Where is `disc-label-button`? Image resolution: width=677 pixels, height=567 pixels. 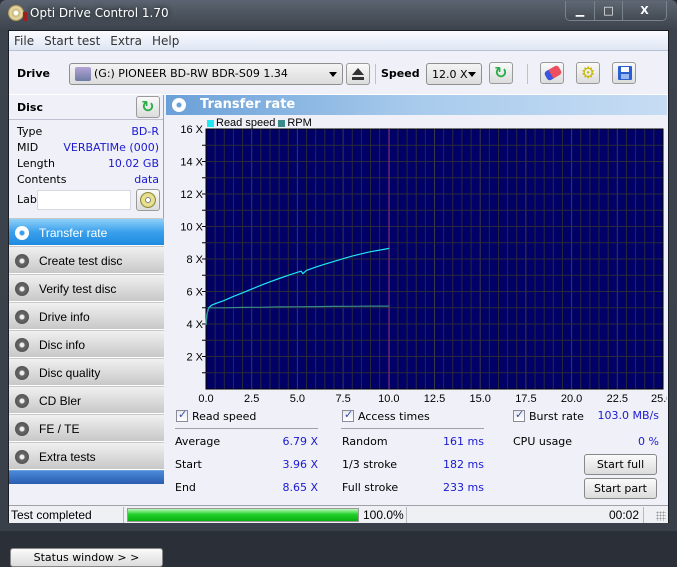 disc-label-button is located at coordinates (148, 200).